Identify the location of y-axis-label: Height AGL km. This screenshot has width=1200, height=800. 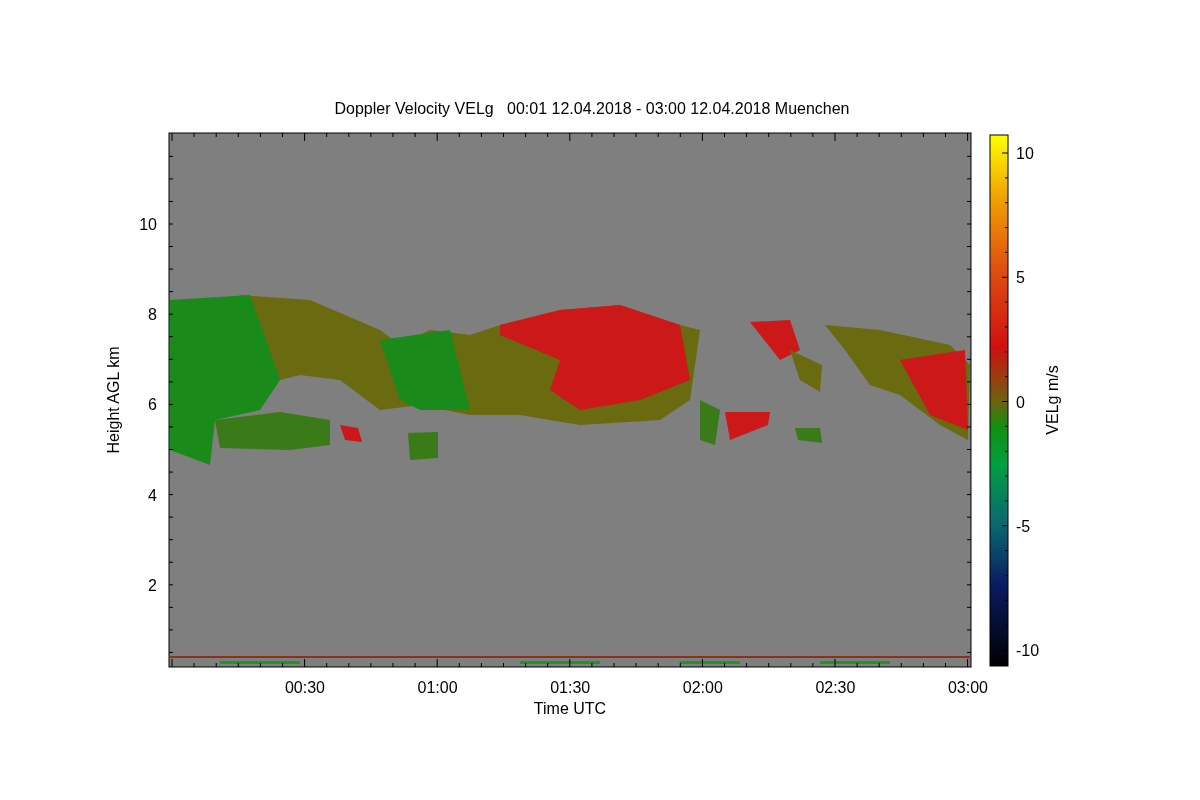
(113, 400).